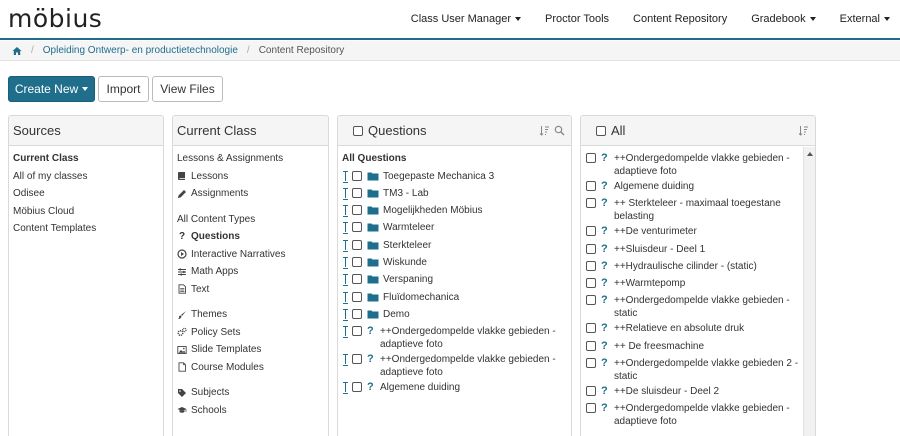  I want to click on question-folder-row: Verspaning, so click(454, 279).